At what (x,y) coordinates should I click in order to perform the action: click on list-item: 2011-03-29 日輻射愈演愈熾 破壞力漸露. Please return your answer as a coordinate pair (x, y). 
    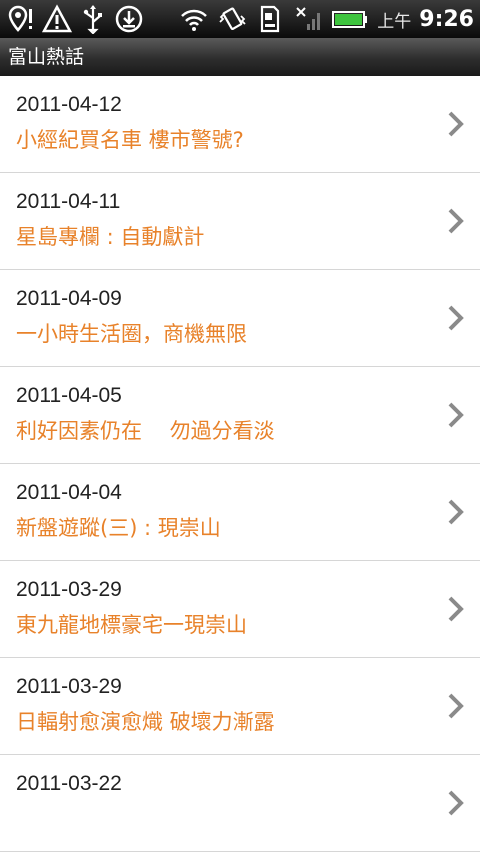
    Looking at the image, I should click on (240, 706).